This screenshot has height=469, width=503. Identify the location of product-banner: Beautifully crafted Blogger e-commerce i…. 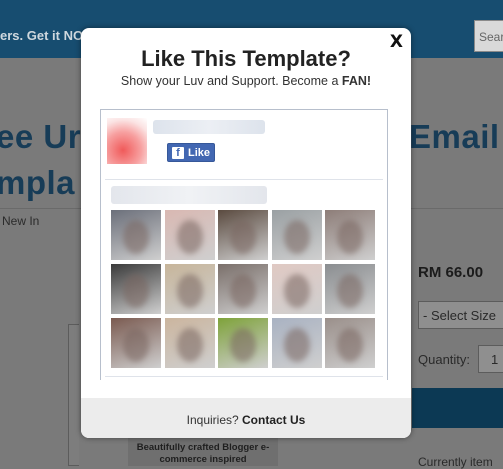
(203, 451).